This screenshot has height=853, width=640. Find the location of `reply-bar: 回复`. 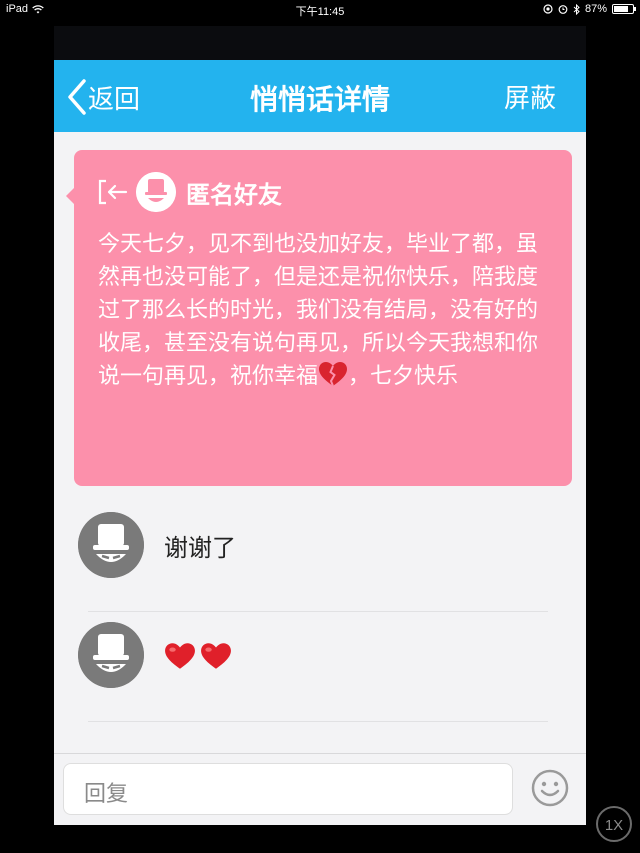

reply-bar: 回复 is located at coordinates (320, 789).